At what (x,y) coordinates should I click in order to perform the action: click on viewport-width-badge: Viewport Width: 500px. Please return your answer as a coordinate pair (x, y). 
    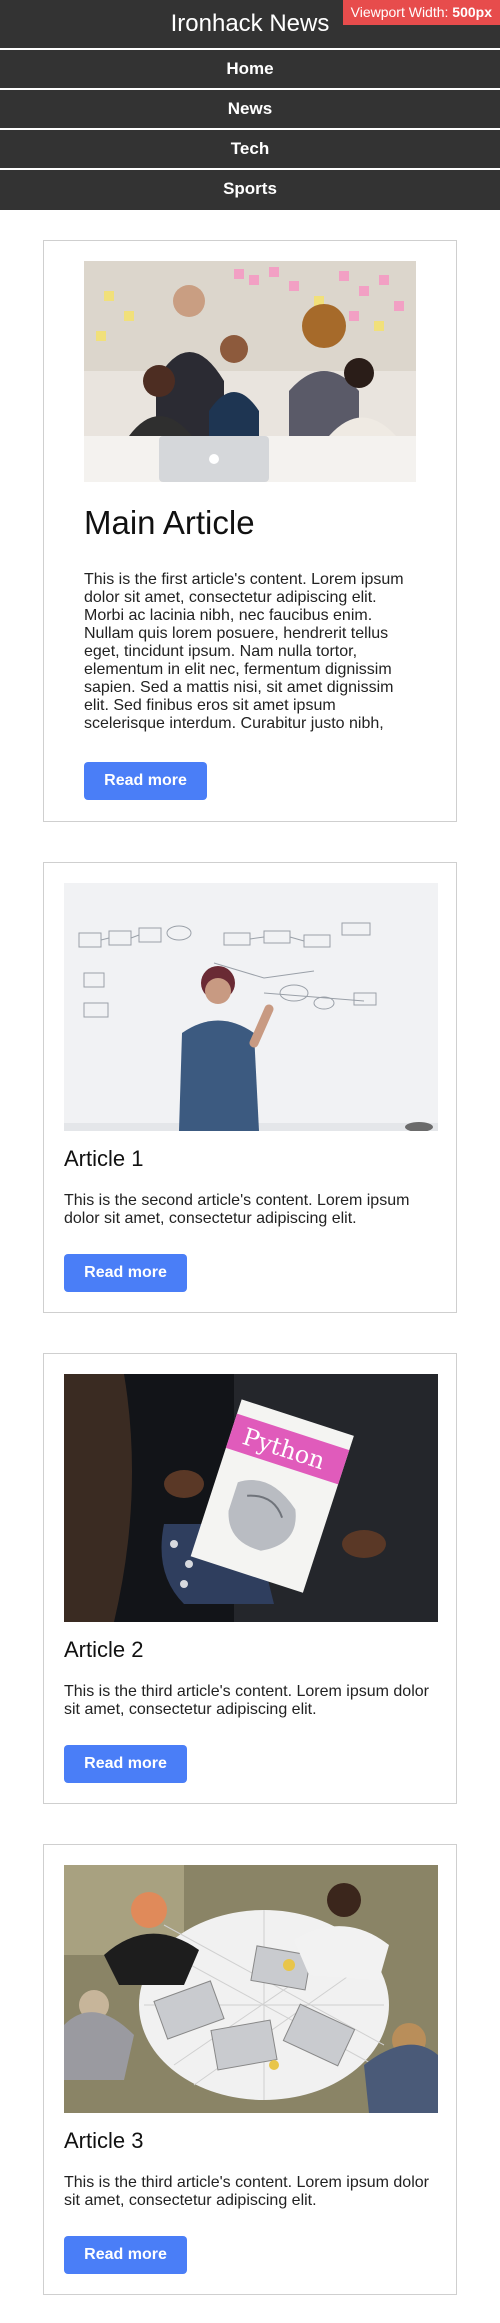
    Looking at the image, I should click on (421, 12).